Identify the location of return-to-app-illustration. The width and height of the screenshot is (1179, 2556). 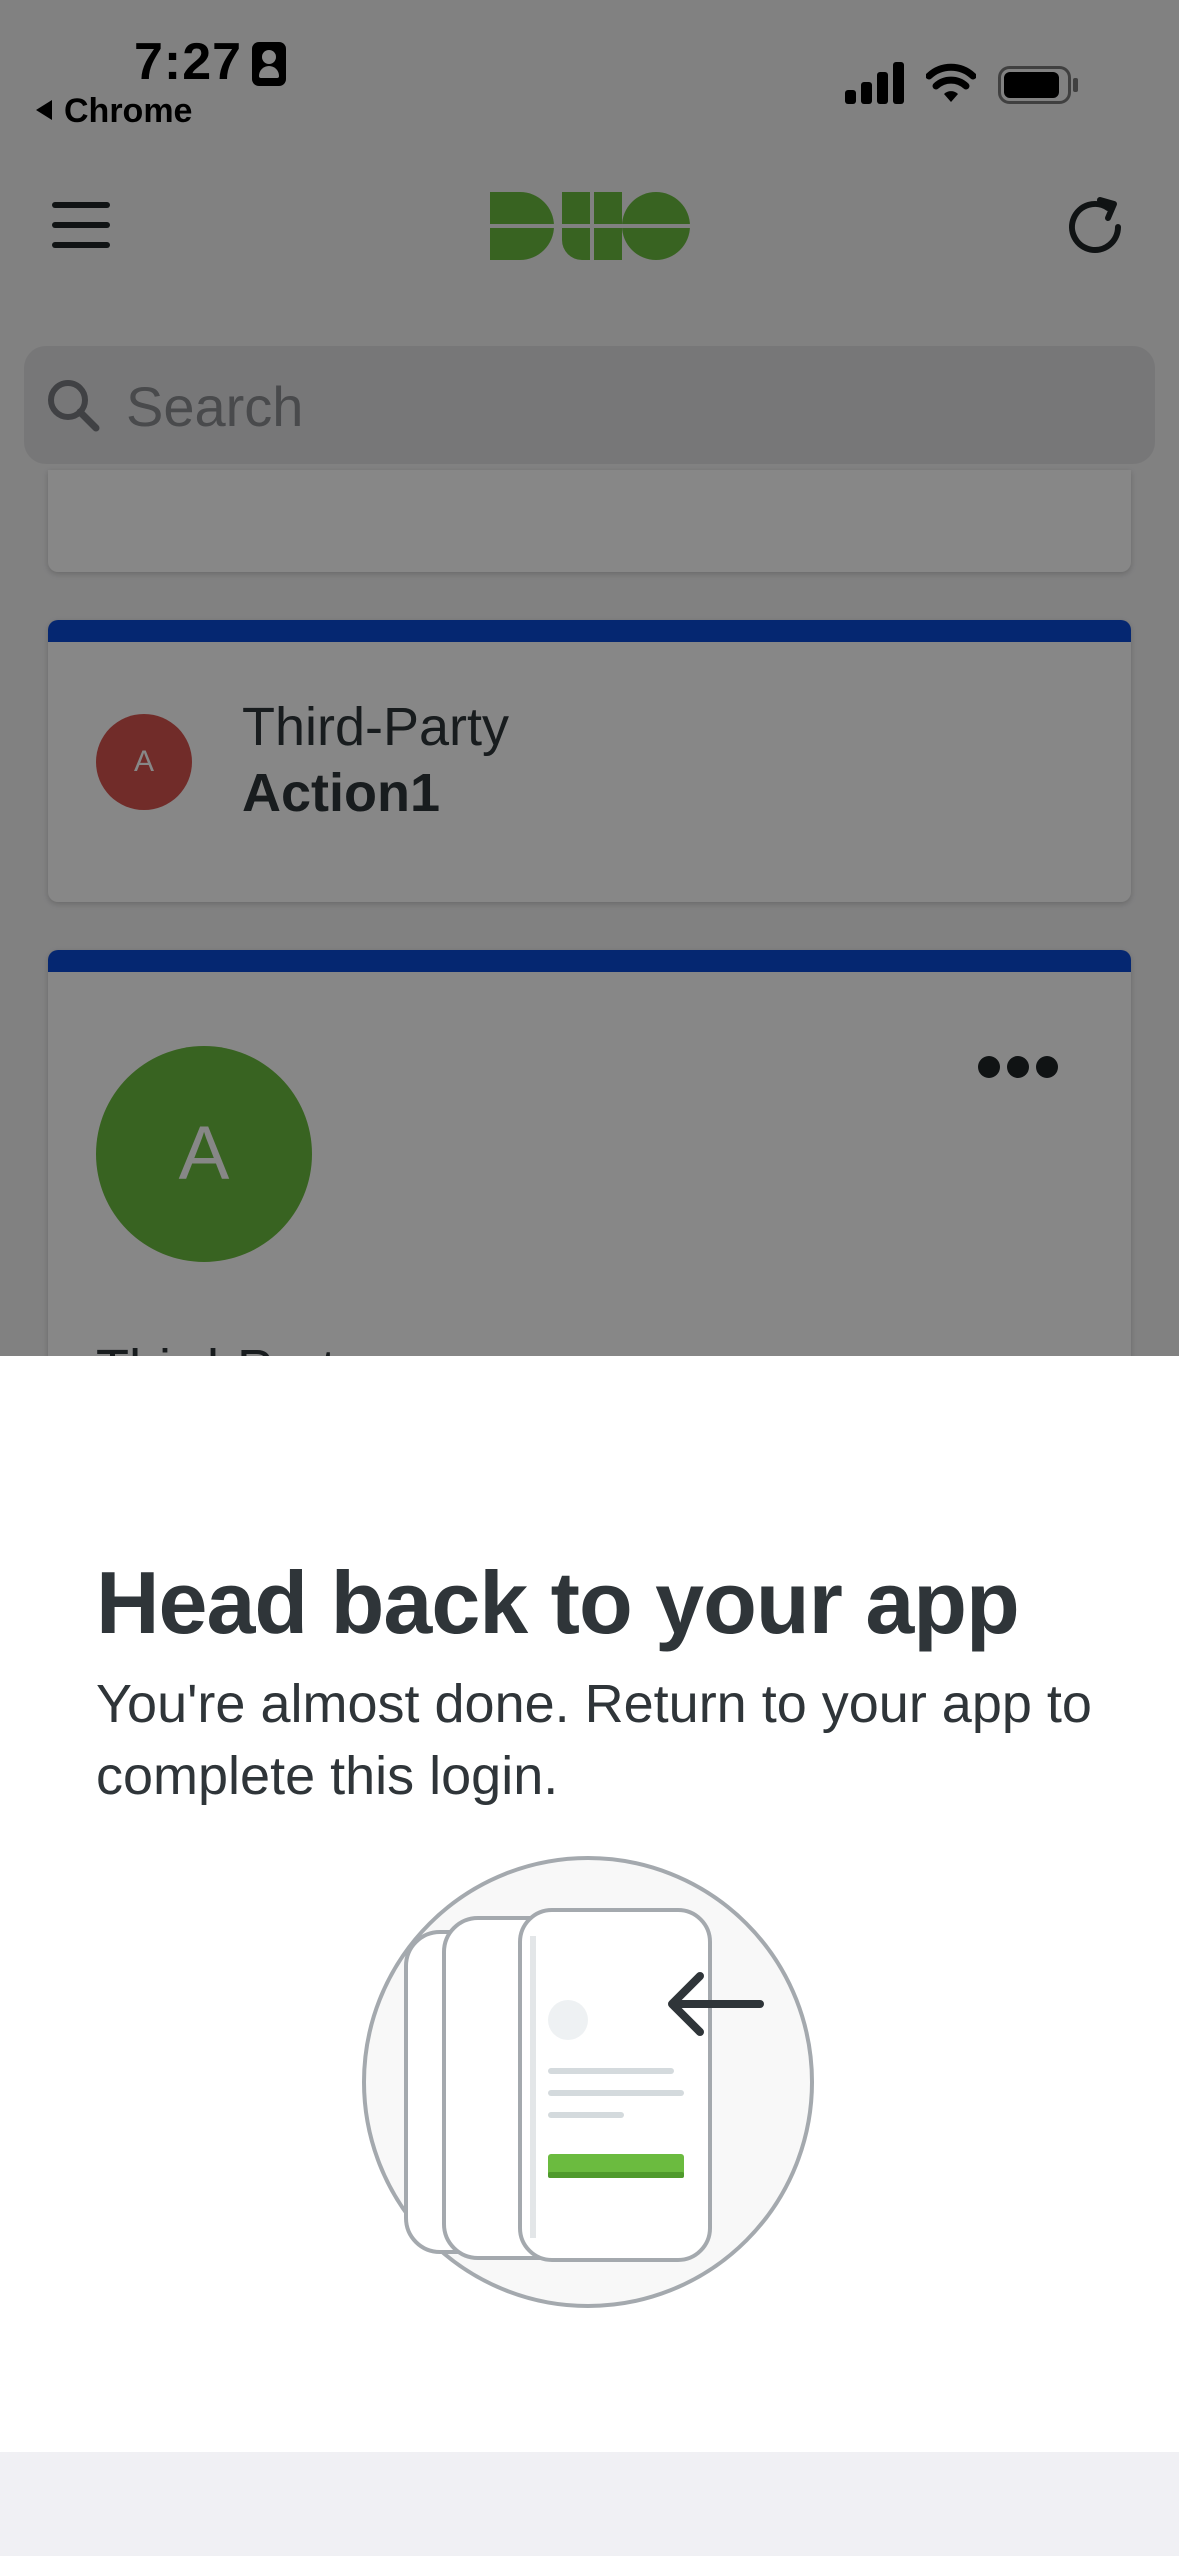
(588, 2082).